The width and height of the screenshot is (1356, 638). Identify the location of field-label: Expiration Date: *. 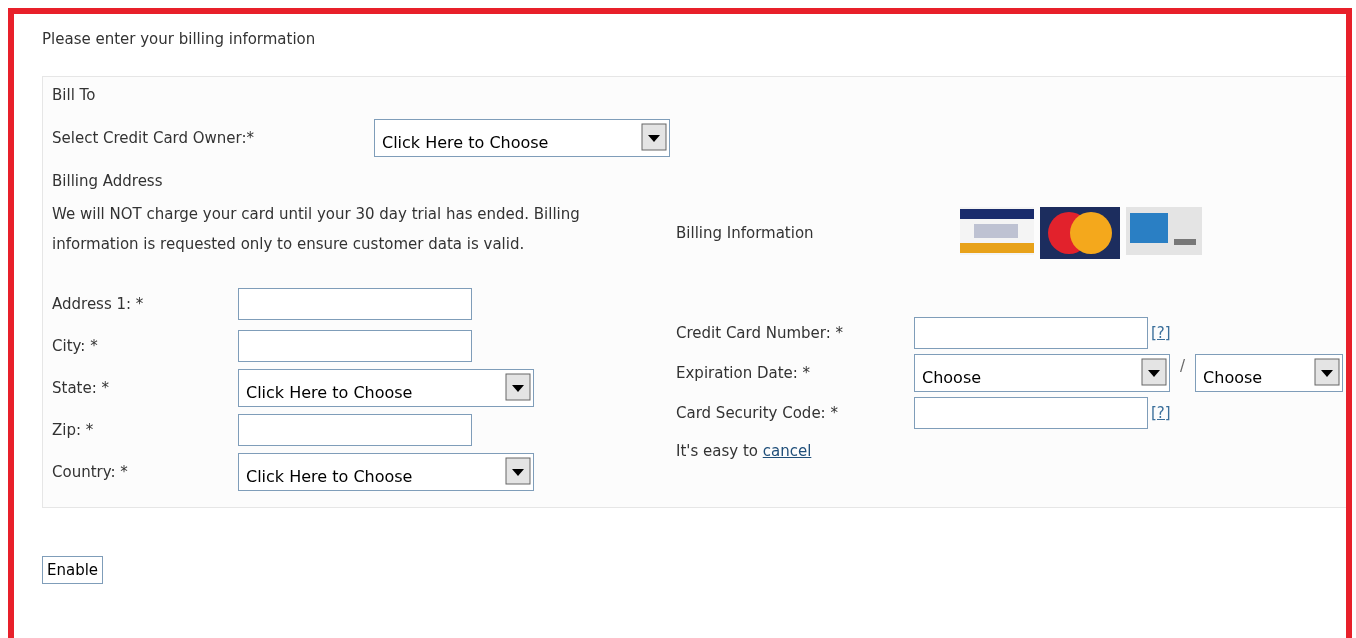
(744, 373).